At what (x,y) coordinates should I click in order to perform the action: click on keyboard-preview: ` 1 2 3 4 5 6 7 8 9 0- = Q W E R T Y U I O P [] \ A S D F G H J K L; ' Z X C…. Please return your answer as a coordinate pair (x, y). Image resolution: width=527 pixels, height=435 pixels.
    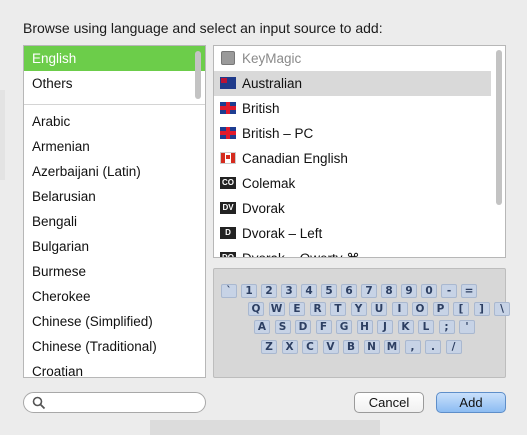
    Looking at the image, I should click on (361, 323).